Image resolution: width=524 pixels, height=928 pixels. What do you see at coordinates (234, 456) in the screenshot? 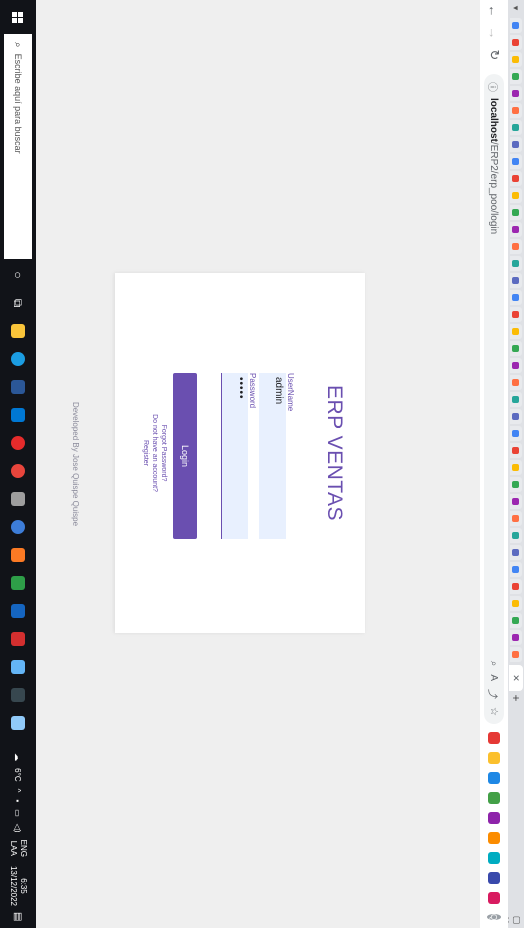
I see `password-input: •••••` at bounding box center [234, 456].